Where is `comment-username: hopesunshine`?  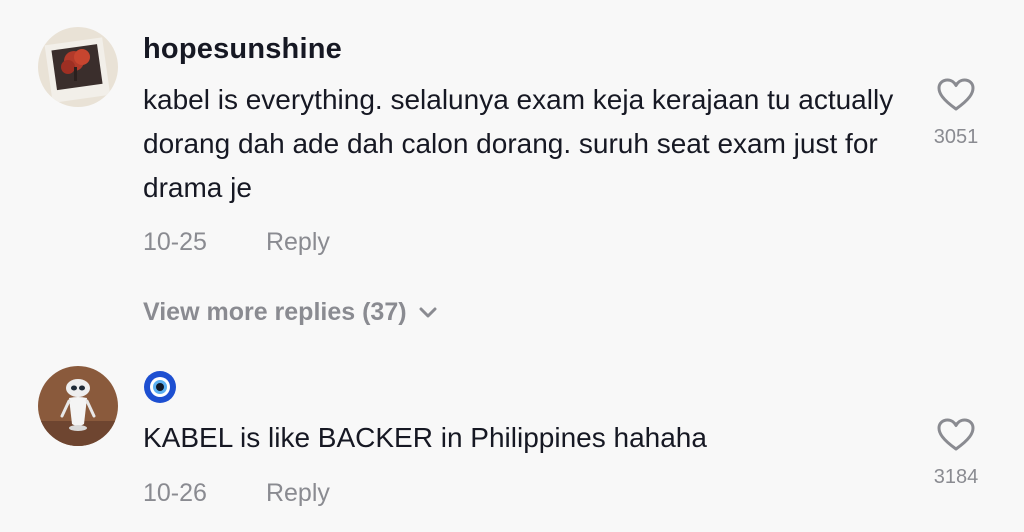 comment-username: hopesunshine is located at coordinates (242, 49).